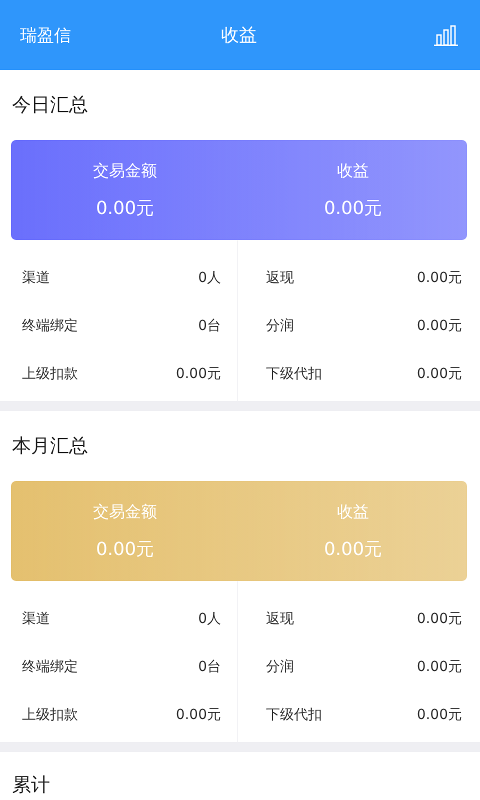 This screenshot has height=800, width=480. What do you see at coordinates (446, 35) in the screenshot?
I see `bar-chart-icon` at bounding box center [446, 35].